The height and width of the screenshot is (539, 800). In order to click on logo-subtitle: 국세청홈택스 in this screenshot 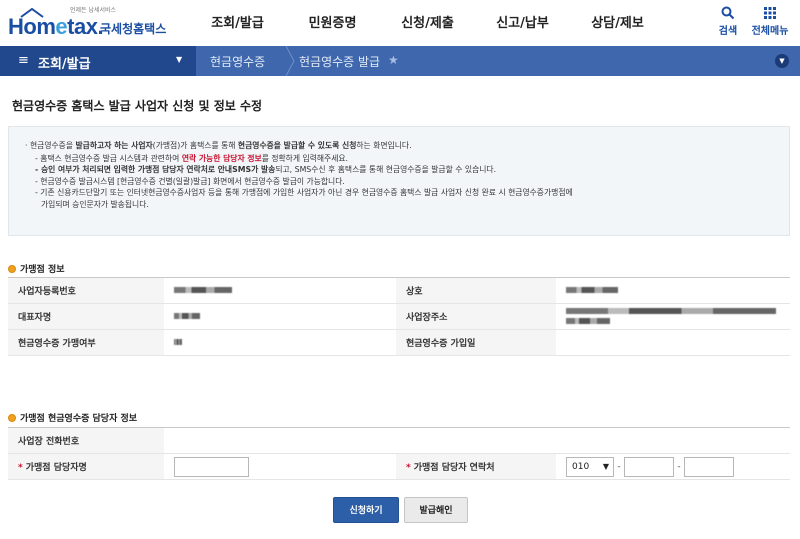, I will do `click(133, 29)`.